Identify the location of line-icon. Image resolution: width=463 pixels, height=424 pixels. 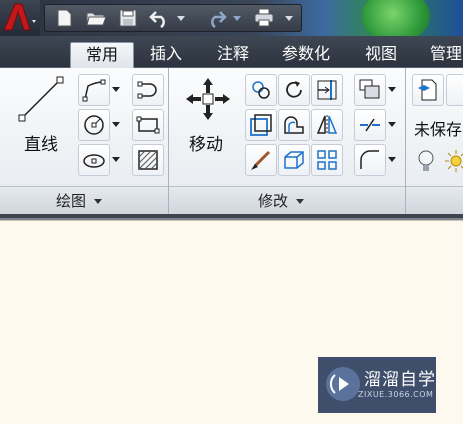
(41, 99).